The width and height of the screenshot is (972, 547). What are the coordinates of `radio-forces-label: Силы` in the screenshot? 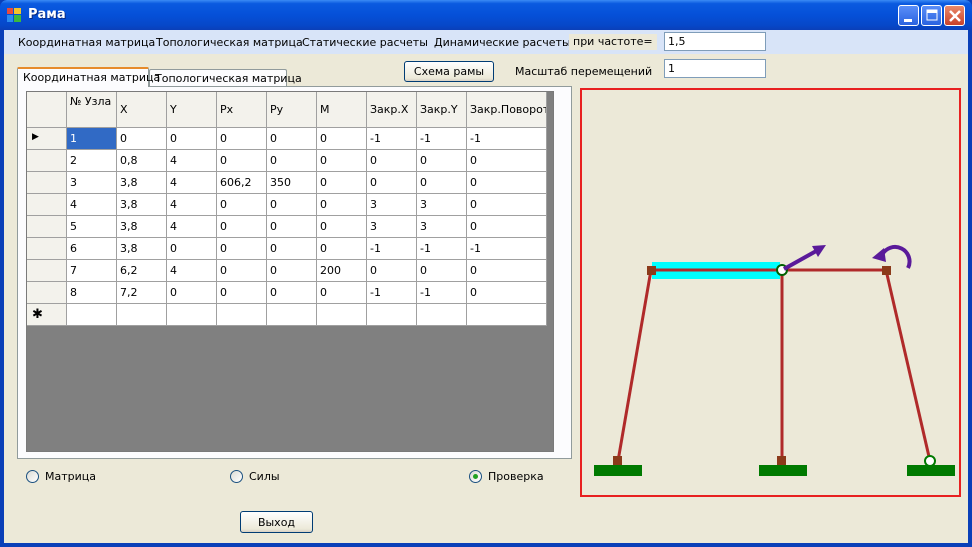 It's located at (264, 476).